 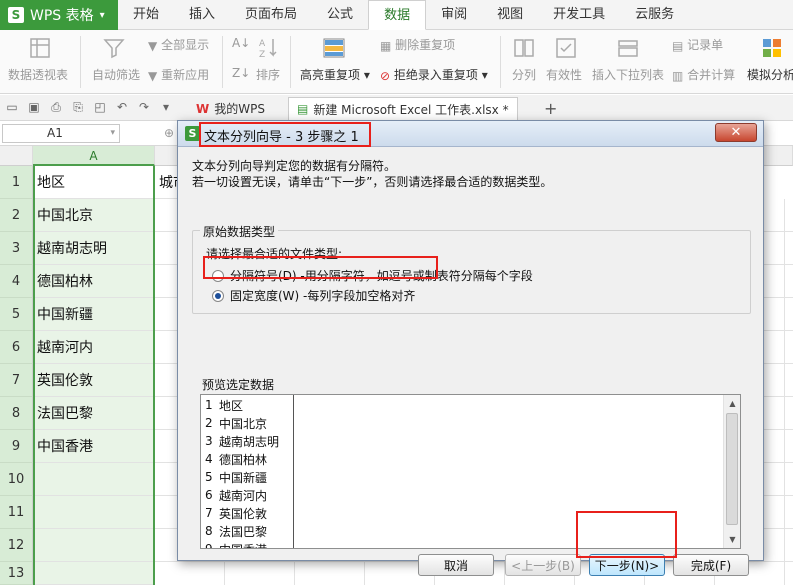 What do you see at coordinates (271, 15) in the screenshot?
I see `tab-page-layout: 页面布局` at bounding box center [271, 15].